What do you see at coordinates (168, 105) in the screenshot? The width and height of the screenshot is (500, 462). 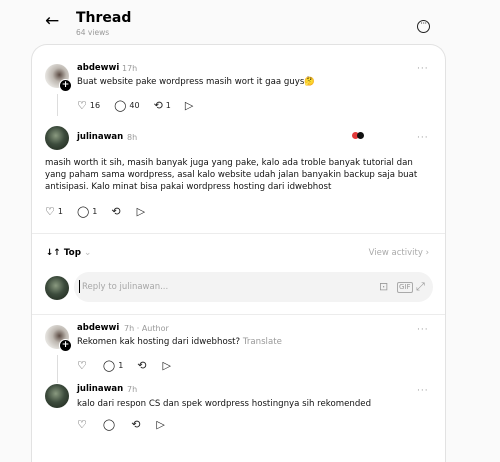 I see `repost-count: 1` at bounding box center [168, 105].